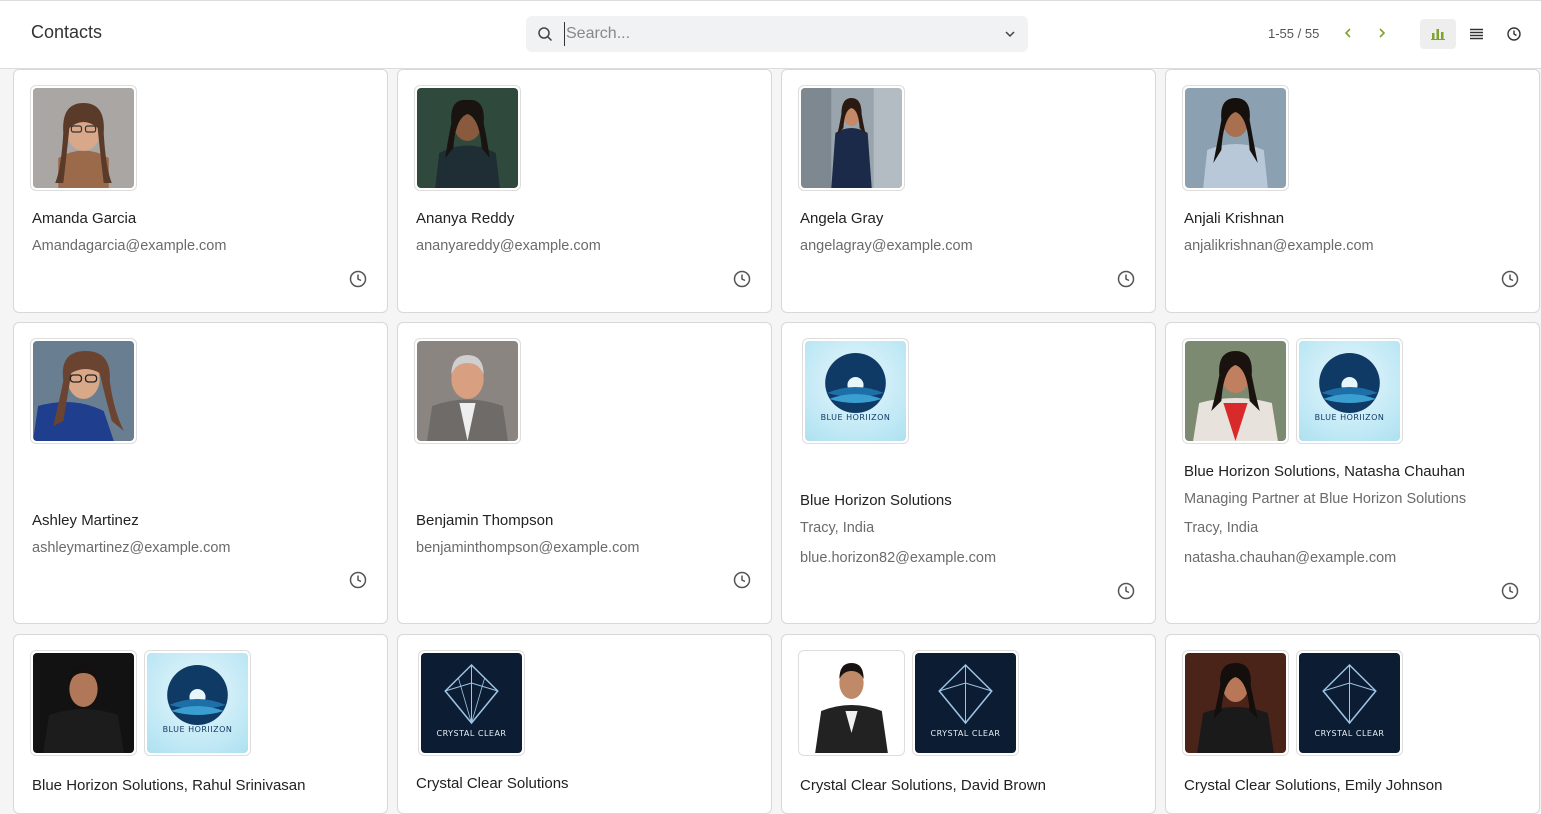  What do you see at coordinates (876, 500) in the screenshot?
I see `contact-name: Blue Horizon Solutions` at bounding box center [876, 500].